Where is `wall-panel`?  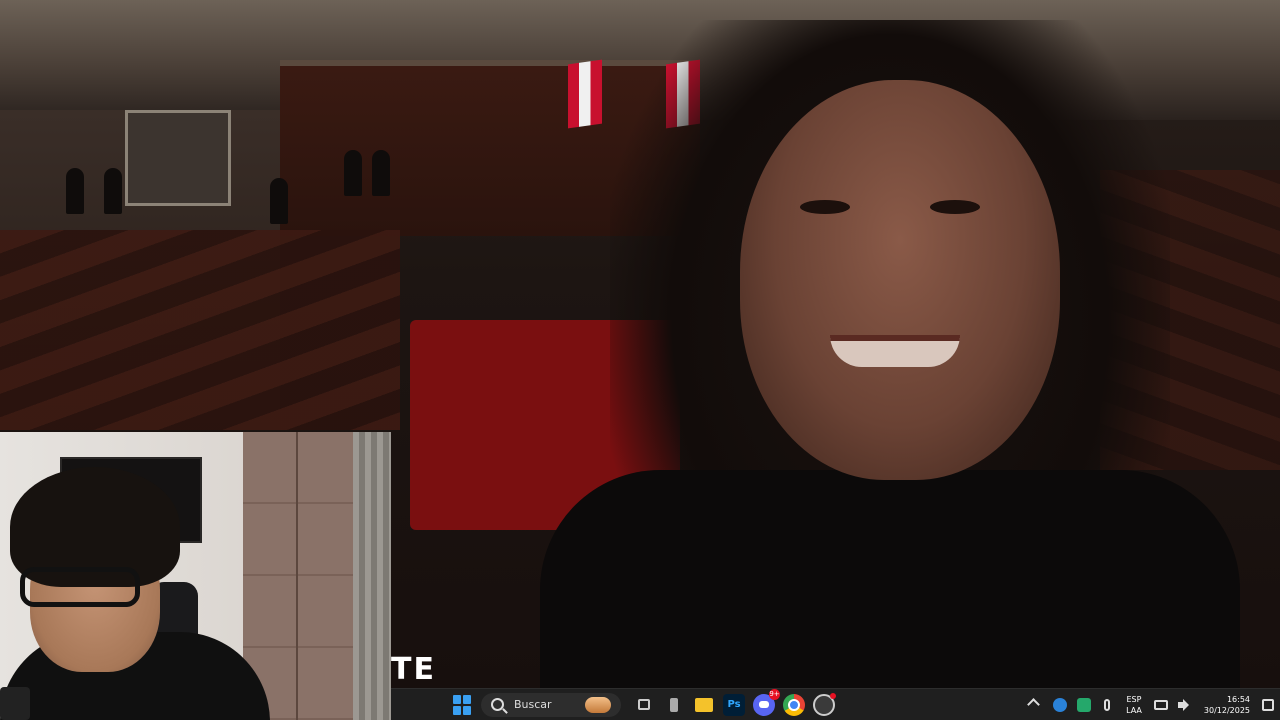
wall-panel is located at coordinates (178, 158).